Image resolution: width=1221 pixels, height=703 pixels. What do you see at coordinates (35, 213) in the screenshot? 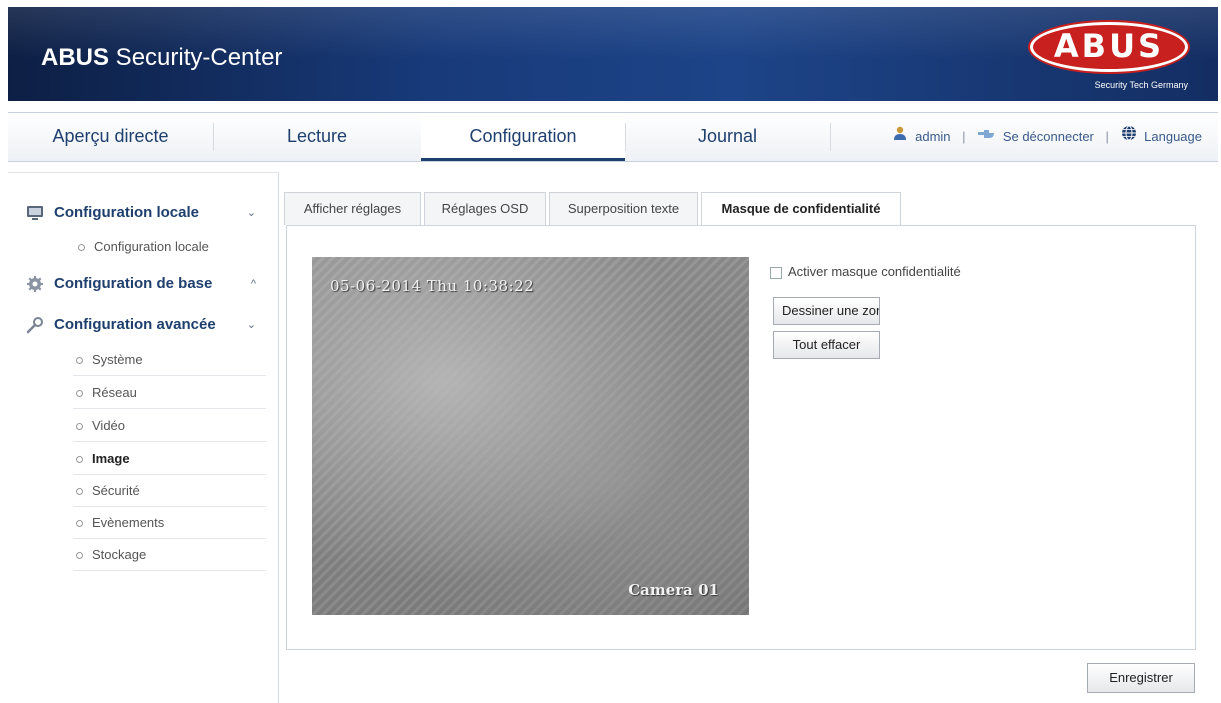
I see `computer-icon` at bounding box center [35, 213].